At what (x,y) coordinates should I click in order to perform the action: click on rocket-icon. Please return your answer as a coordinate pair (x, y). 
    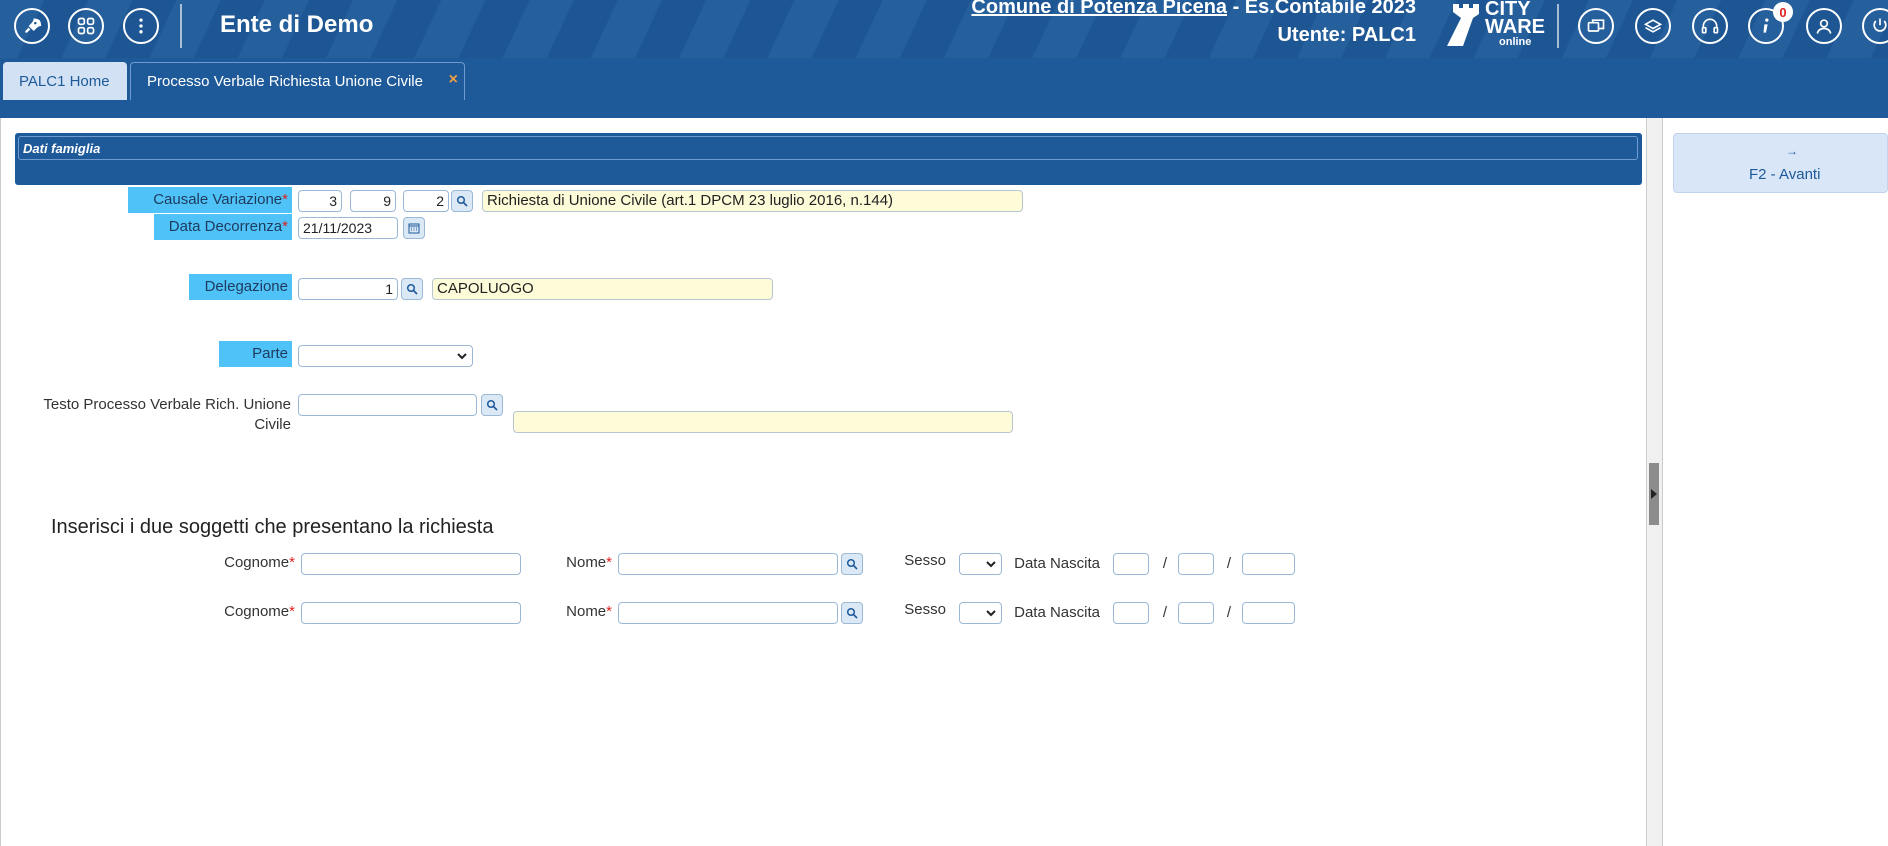
    Looking at the image, I should click on (32, 26).